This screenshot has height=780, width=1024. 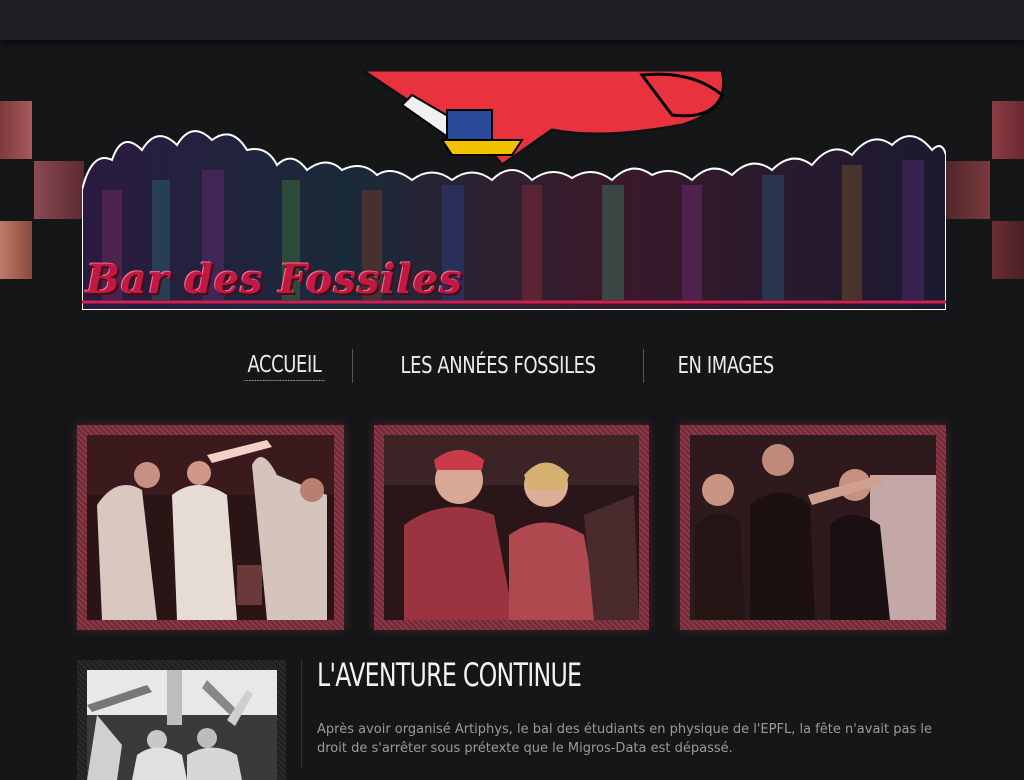 I want to click on top-bar, so click(x=512, y=20).